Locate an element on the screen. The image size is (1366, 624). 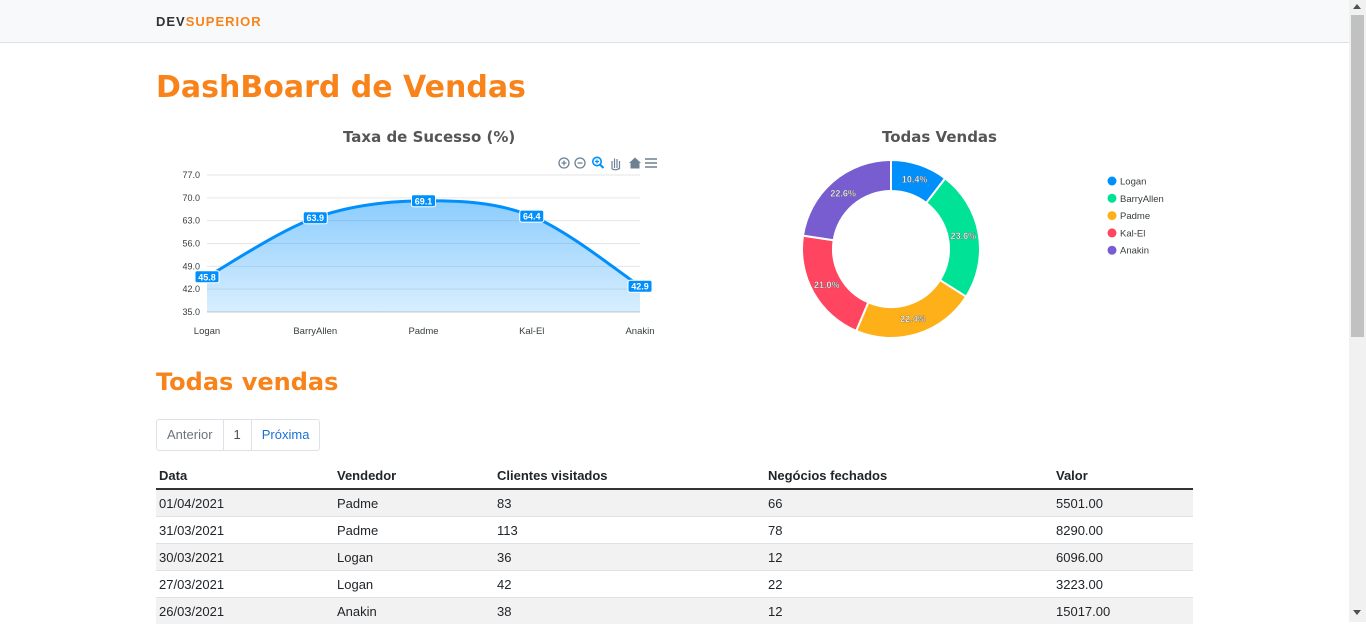
series-area is located at coordinates (423, 256).